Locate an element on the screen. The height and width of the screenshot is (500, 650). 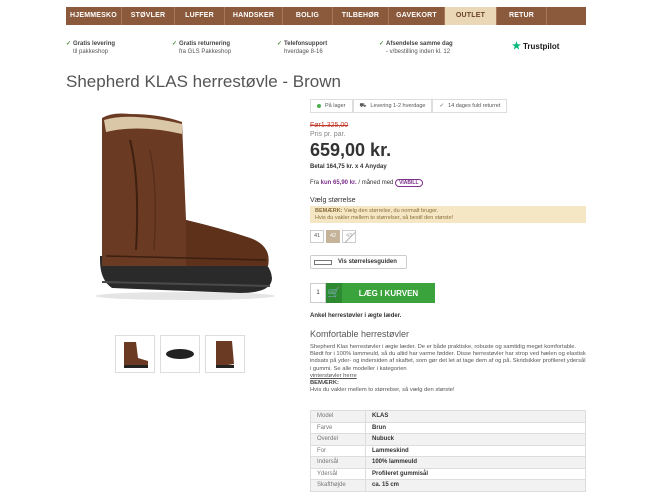
size-option-42: 42 is located at coordinates (333, 236).